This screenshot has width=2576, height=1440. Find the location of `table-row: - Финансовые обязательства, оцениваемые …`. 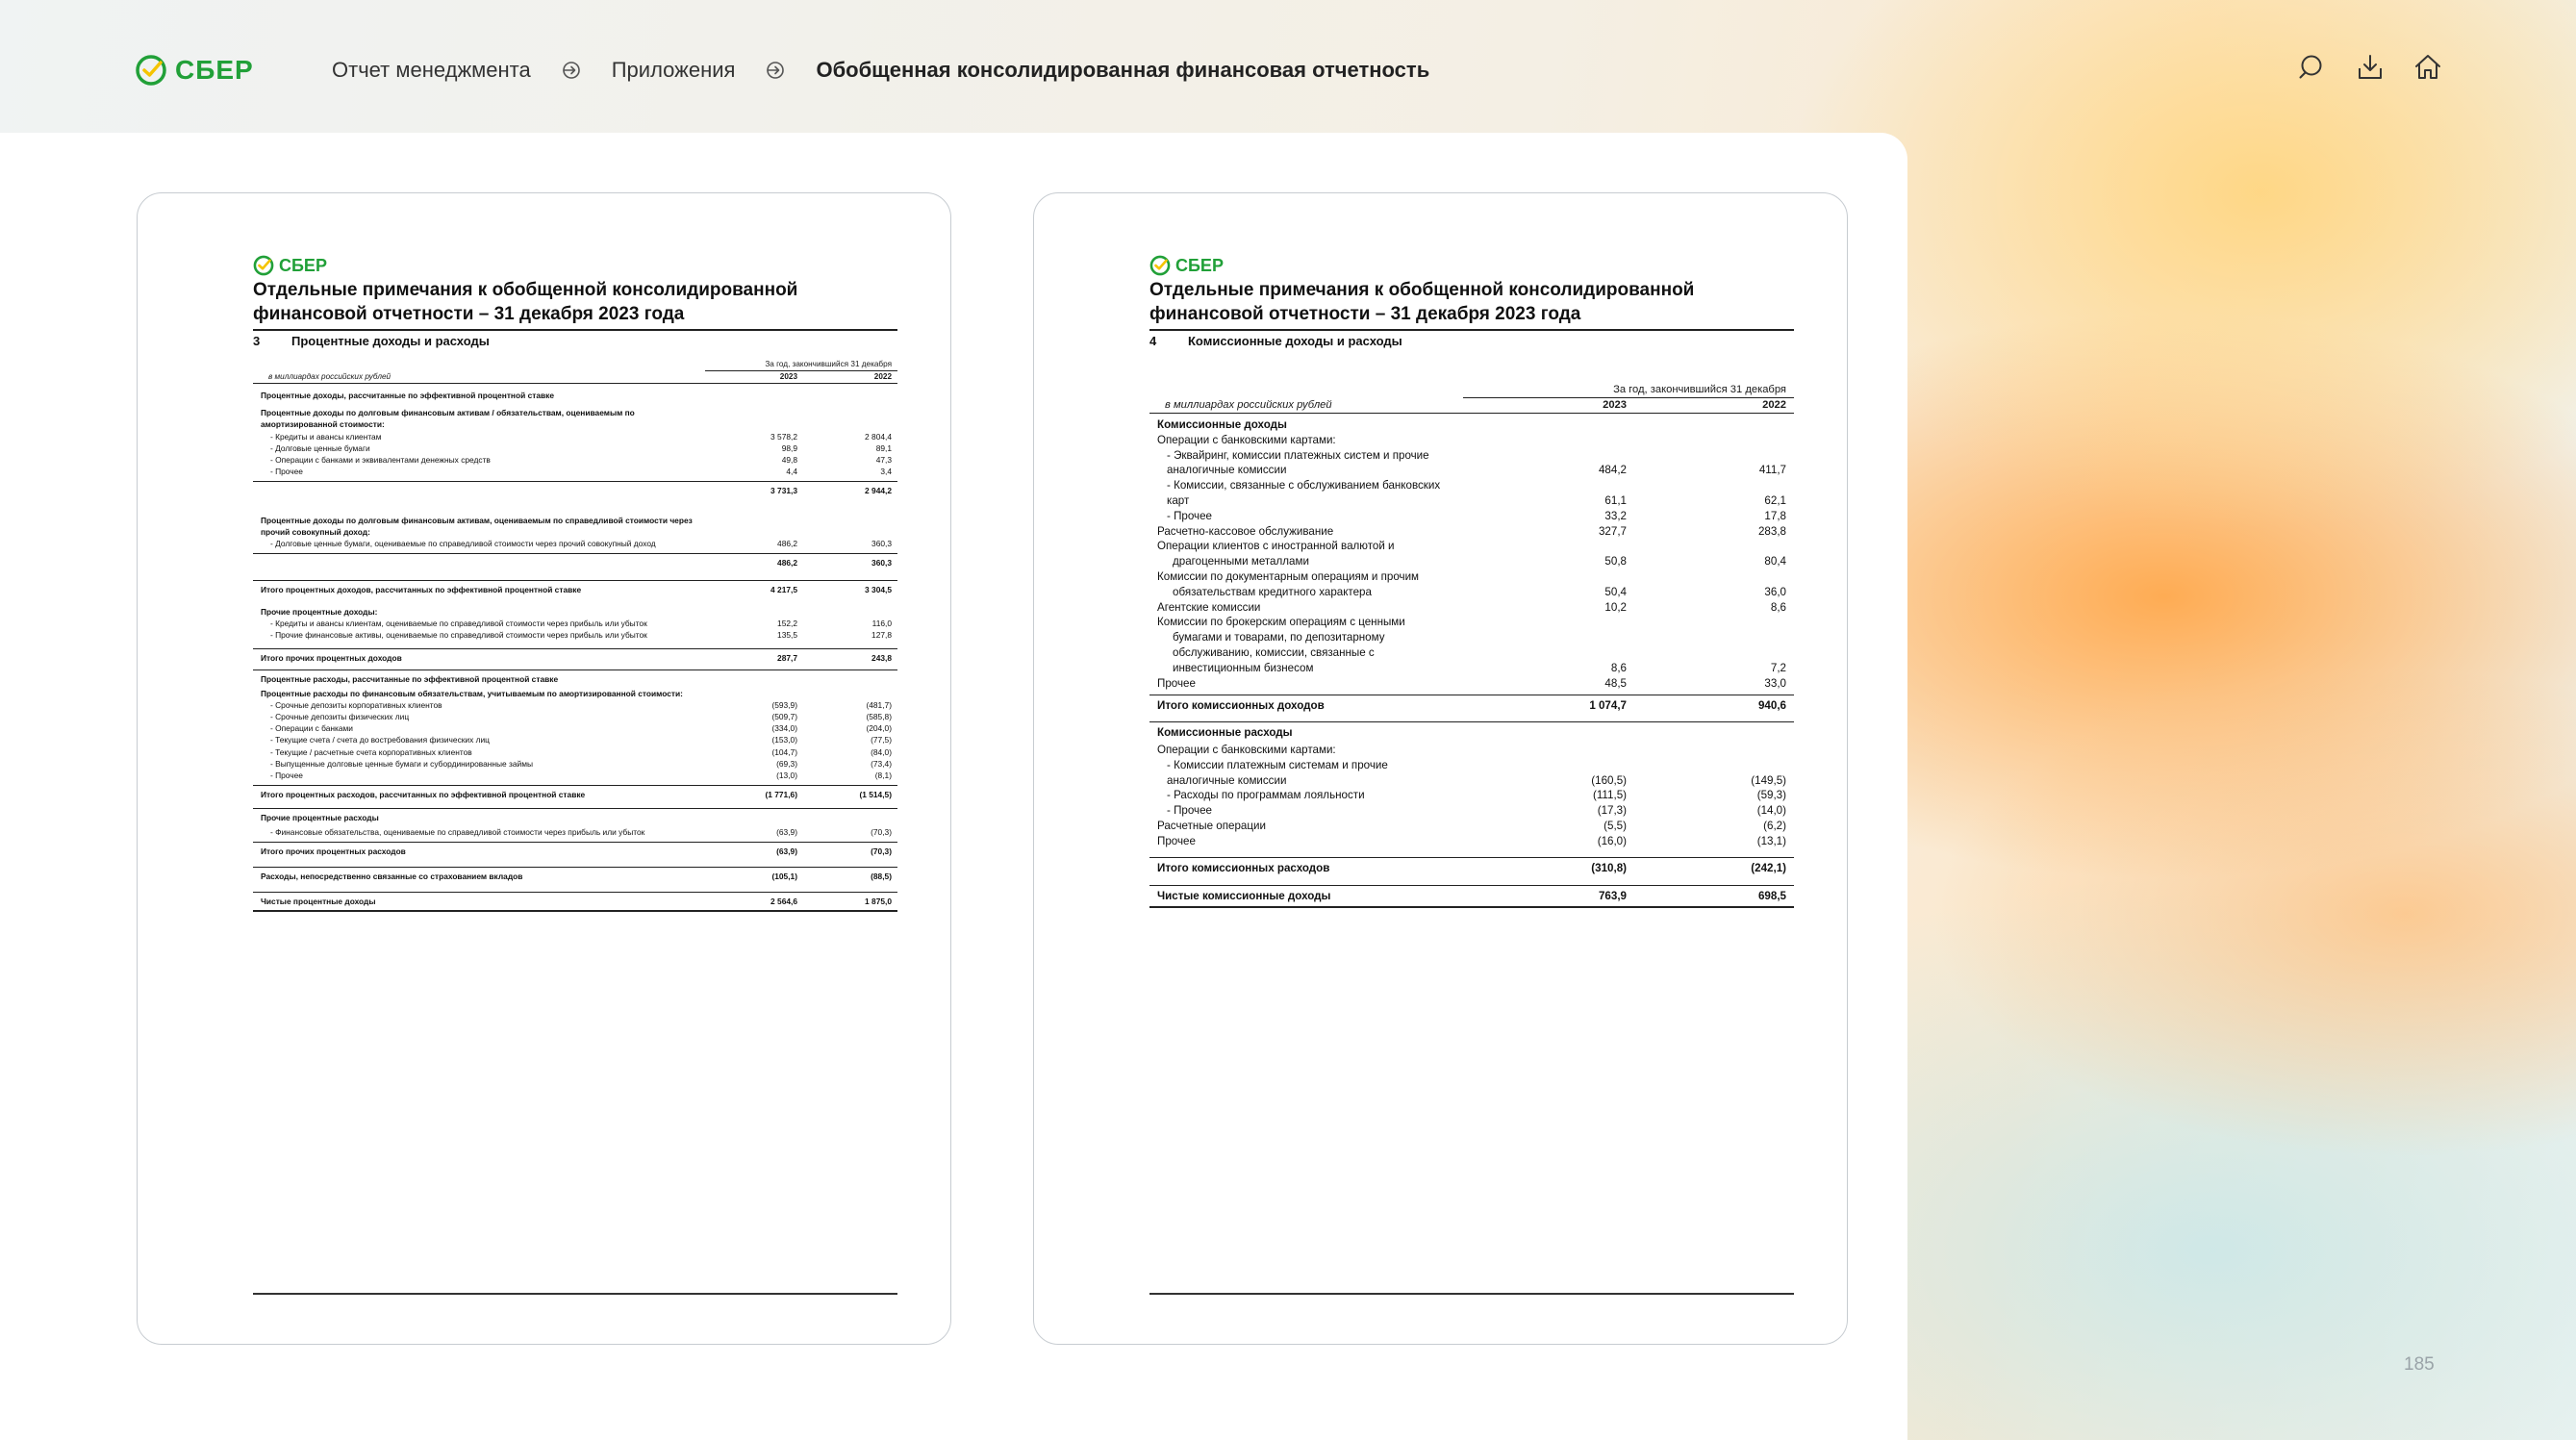

table-row: - Финансовые обязательства, оцениваемые … is located at coordinates (581, 831).